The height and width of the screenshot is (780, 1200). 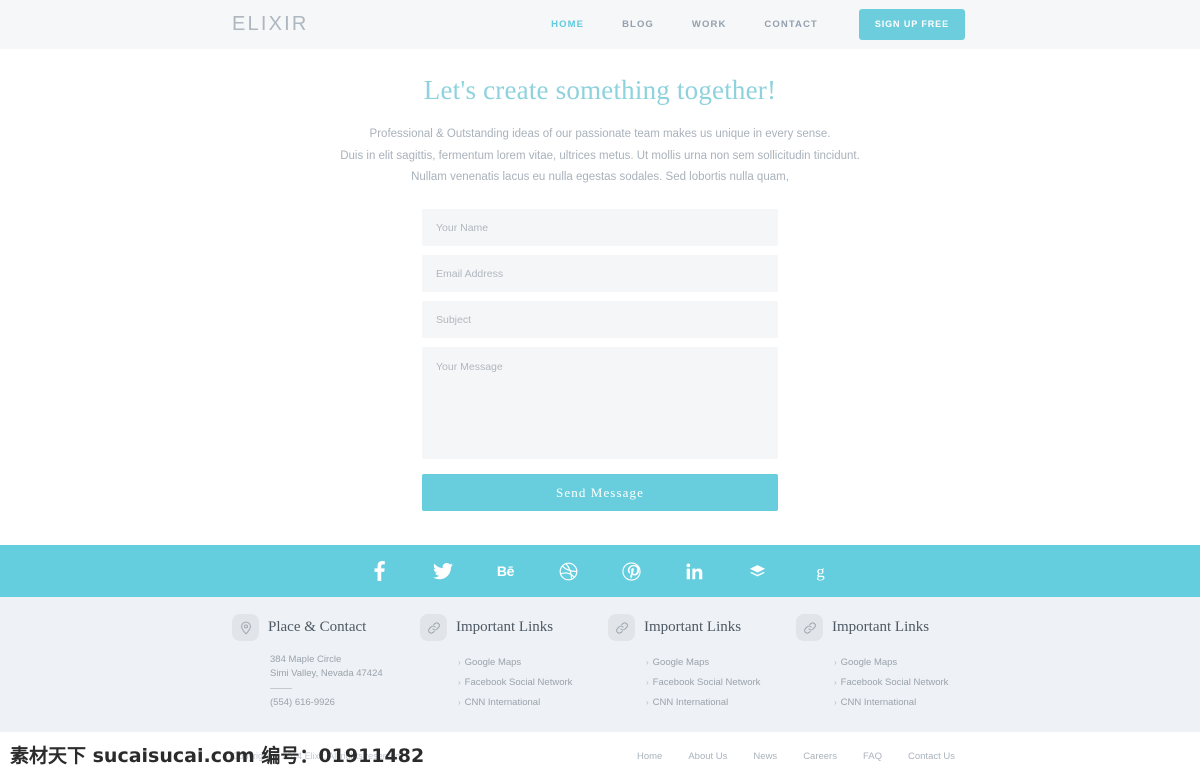 I want to click on nav-link-home: HOME, so click(x=567, y=24).